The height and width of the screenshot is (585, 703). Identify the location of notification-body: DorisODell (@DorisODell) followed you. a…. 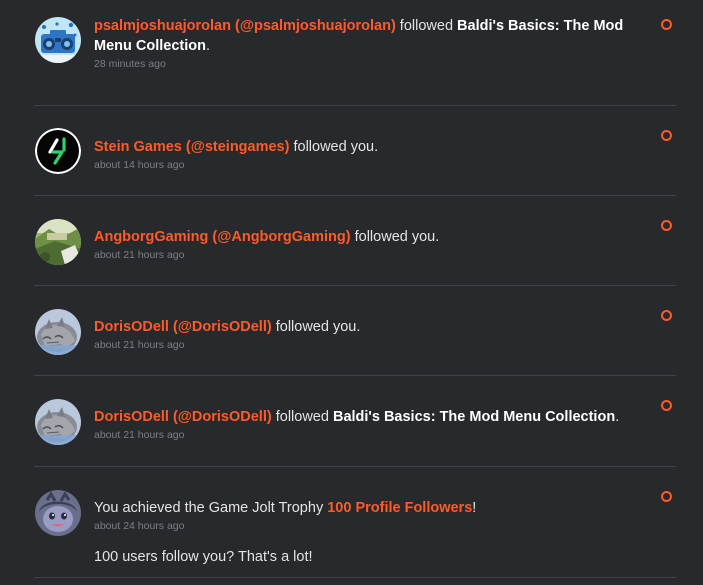
(360, 334).